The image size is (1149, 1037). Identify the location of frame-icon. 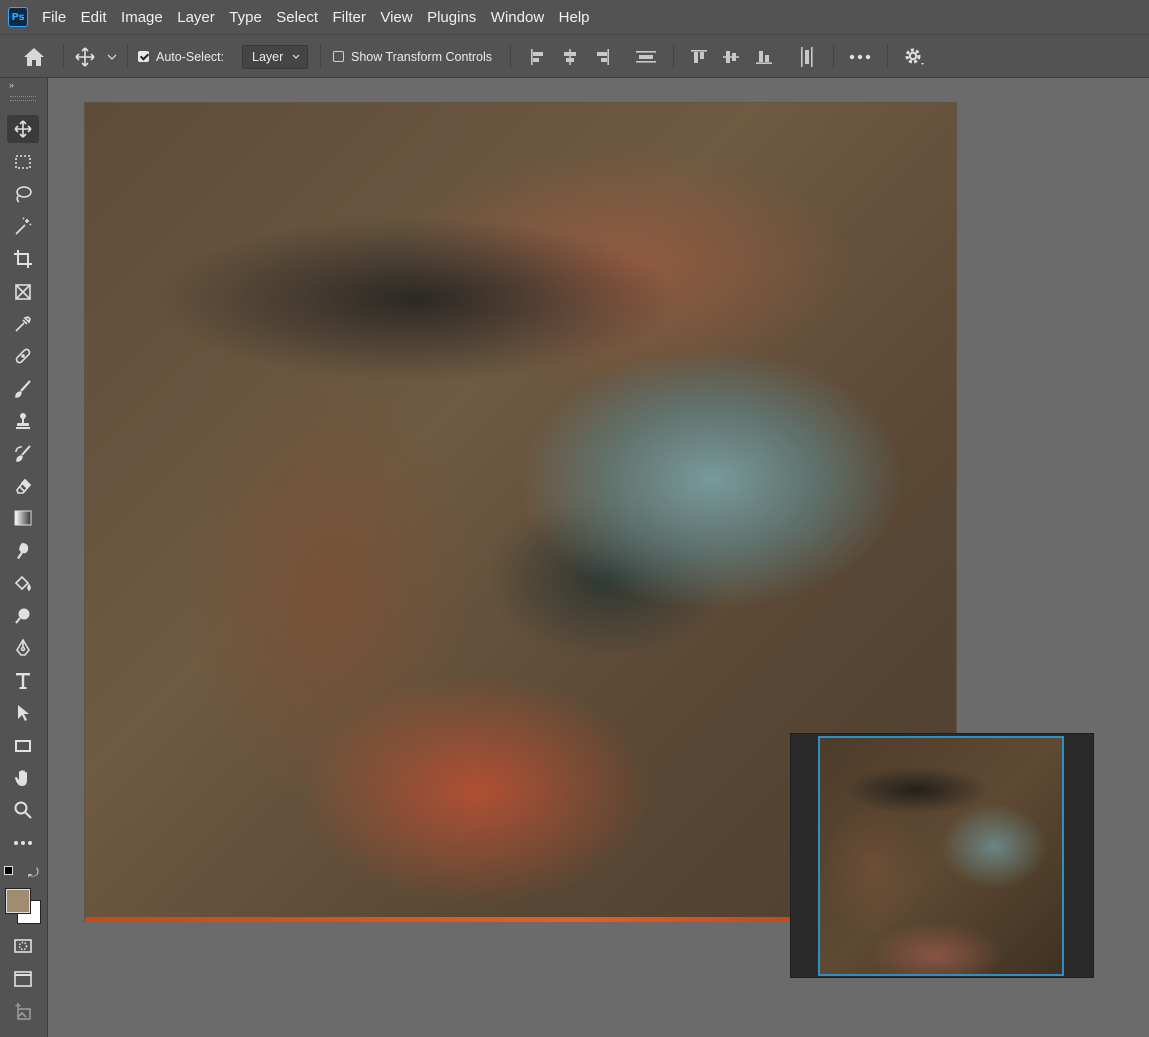
(23, 292).